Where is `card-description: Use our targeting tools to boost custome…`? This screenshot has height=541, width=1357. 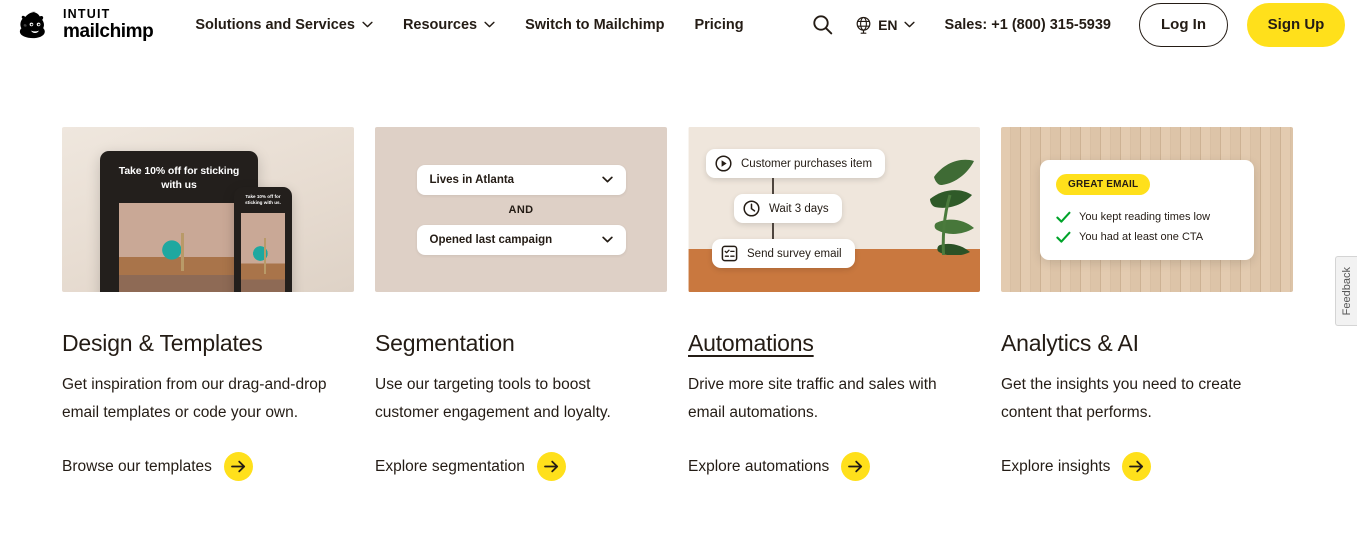
card-description: Use our targeting tools to boost custome… is located at coordinates (493, 398).